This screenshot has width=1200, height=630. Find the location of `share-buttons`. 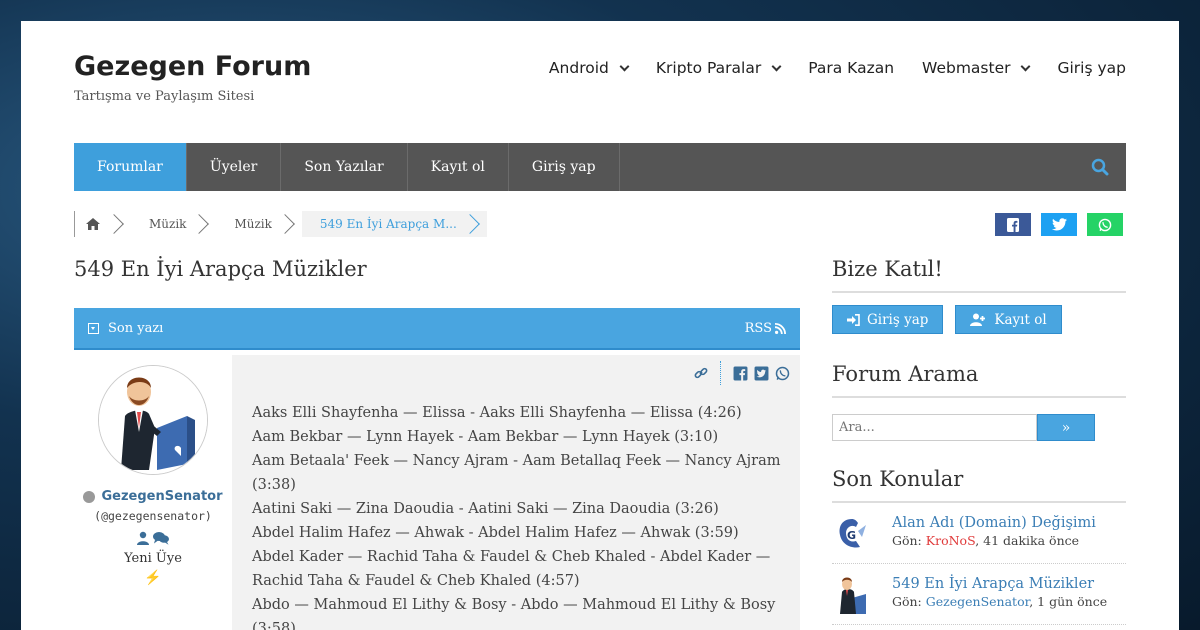

share-buttons is located at coordinates (1059, 224).